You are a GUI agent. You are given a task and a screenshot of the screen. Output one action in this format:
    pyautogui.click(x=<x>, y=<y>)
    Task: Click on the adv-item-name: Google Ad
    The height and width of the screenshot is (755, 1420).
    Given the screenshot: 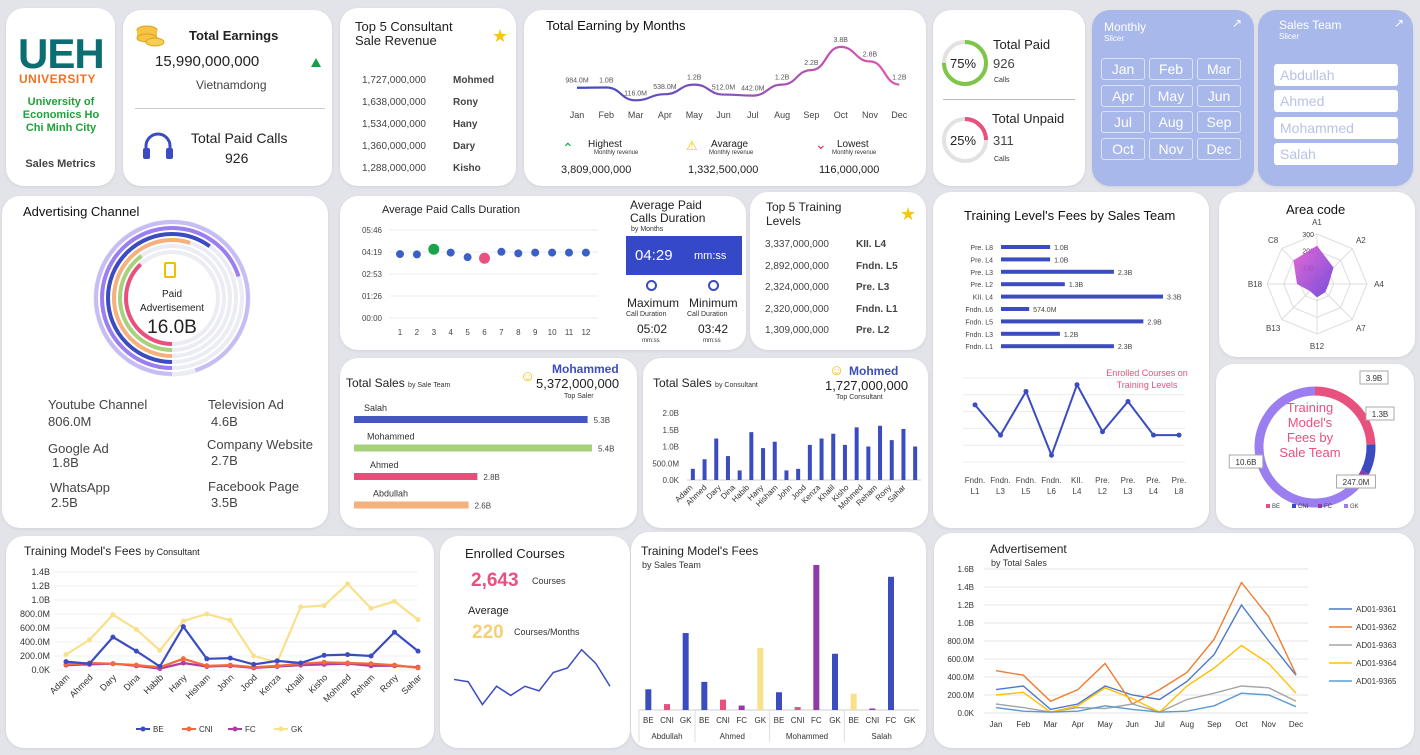 What is the action you would take?
    pyautogui.click(x=78, y=448)
    